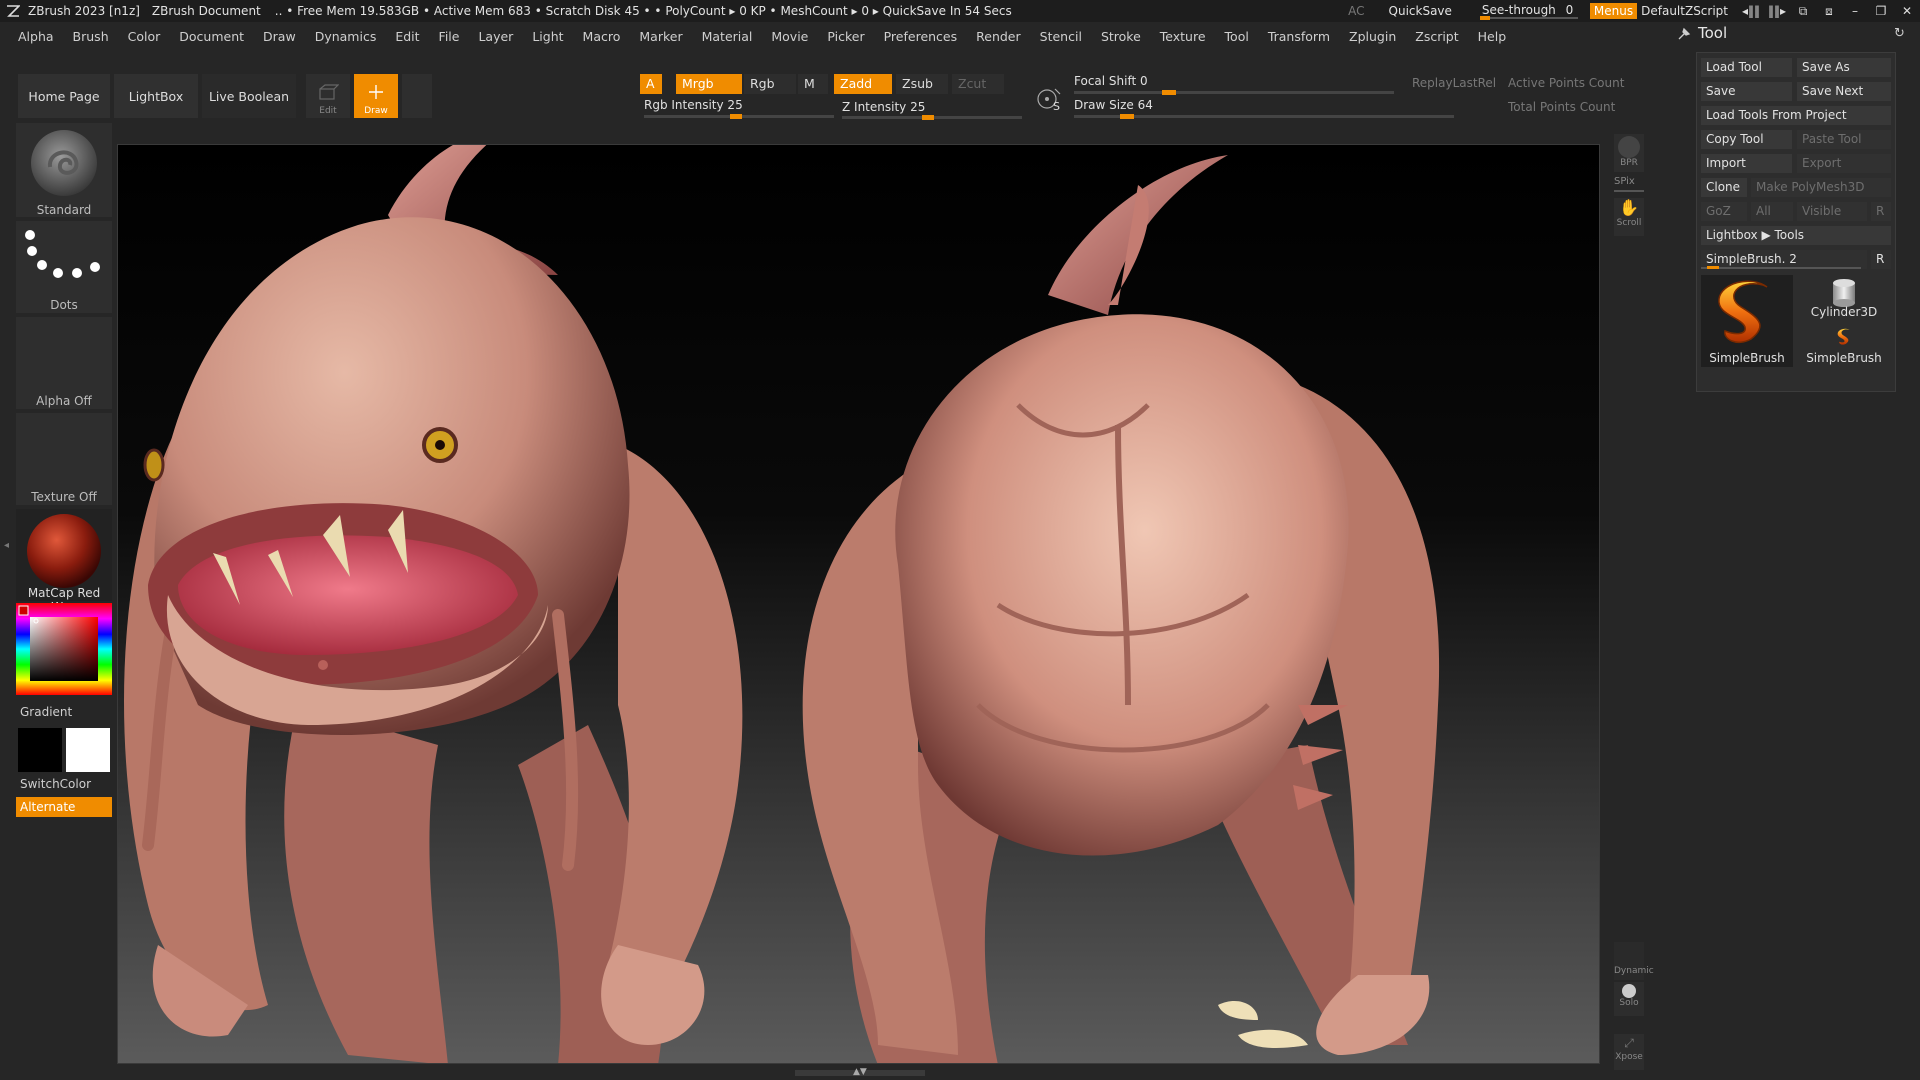  I want to click on menu-preferences: Preferences, so click(920, 36).